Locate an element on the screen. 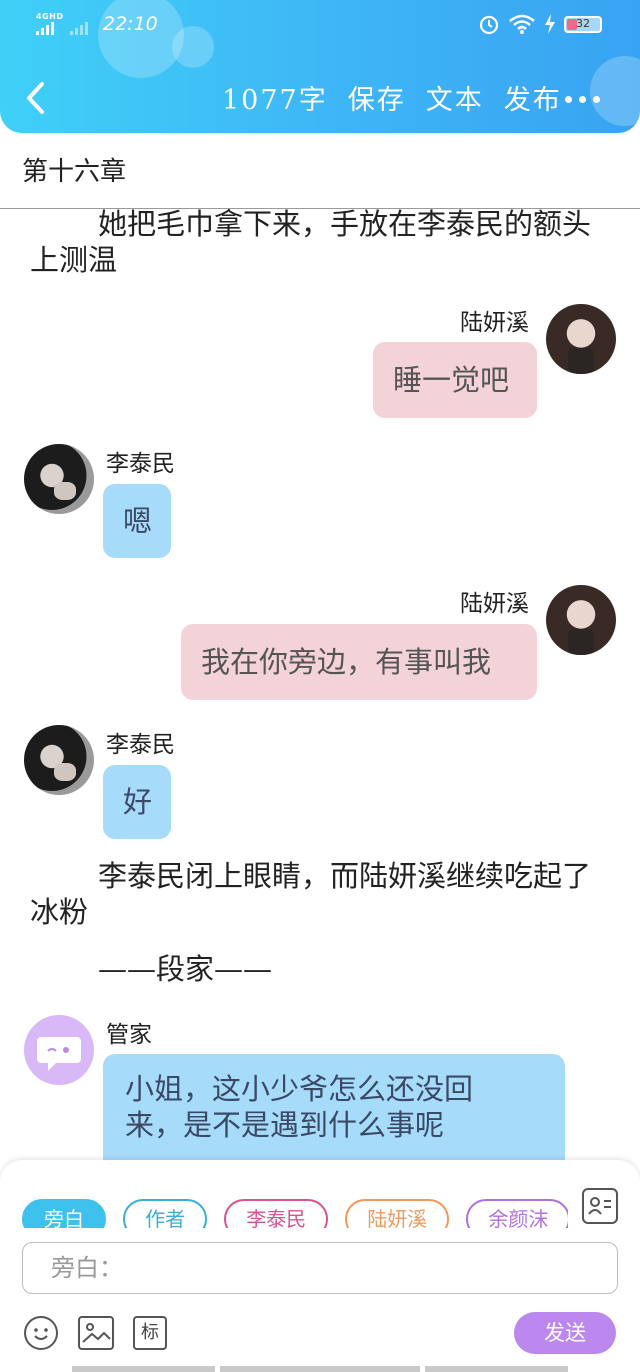 The height and width of the screenshot is (1372, 640). message-bubble: 嗯 is located at coordinates (137, 521).